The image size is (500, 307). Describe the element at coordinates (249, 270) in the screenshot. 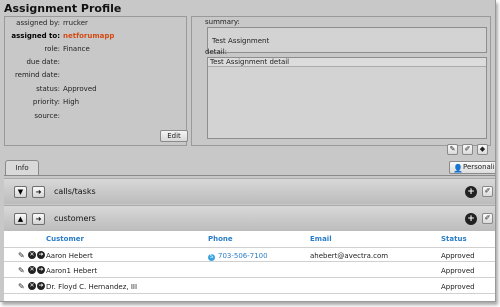

I see `table-row: ✎ ✕ ➜ Aaron1 Hebert Approved` at that location.